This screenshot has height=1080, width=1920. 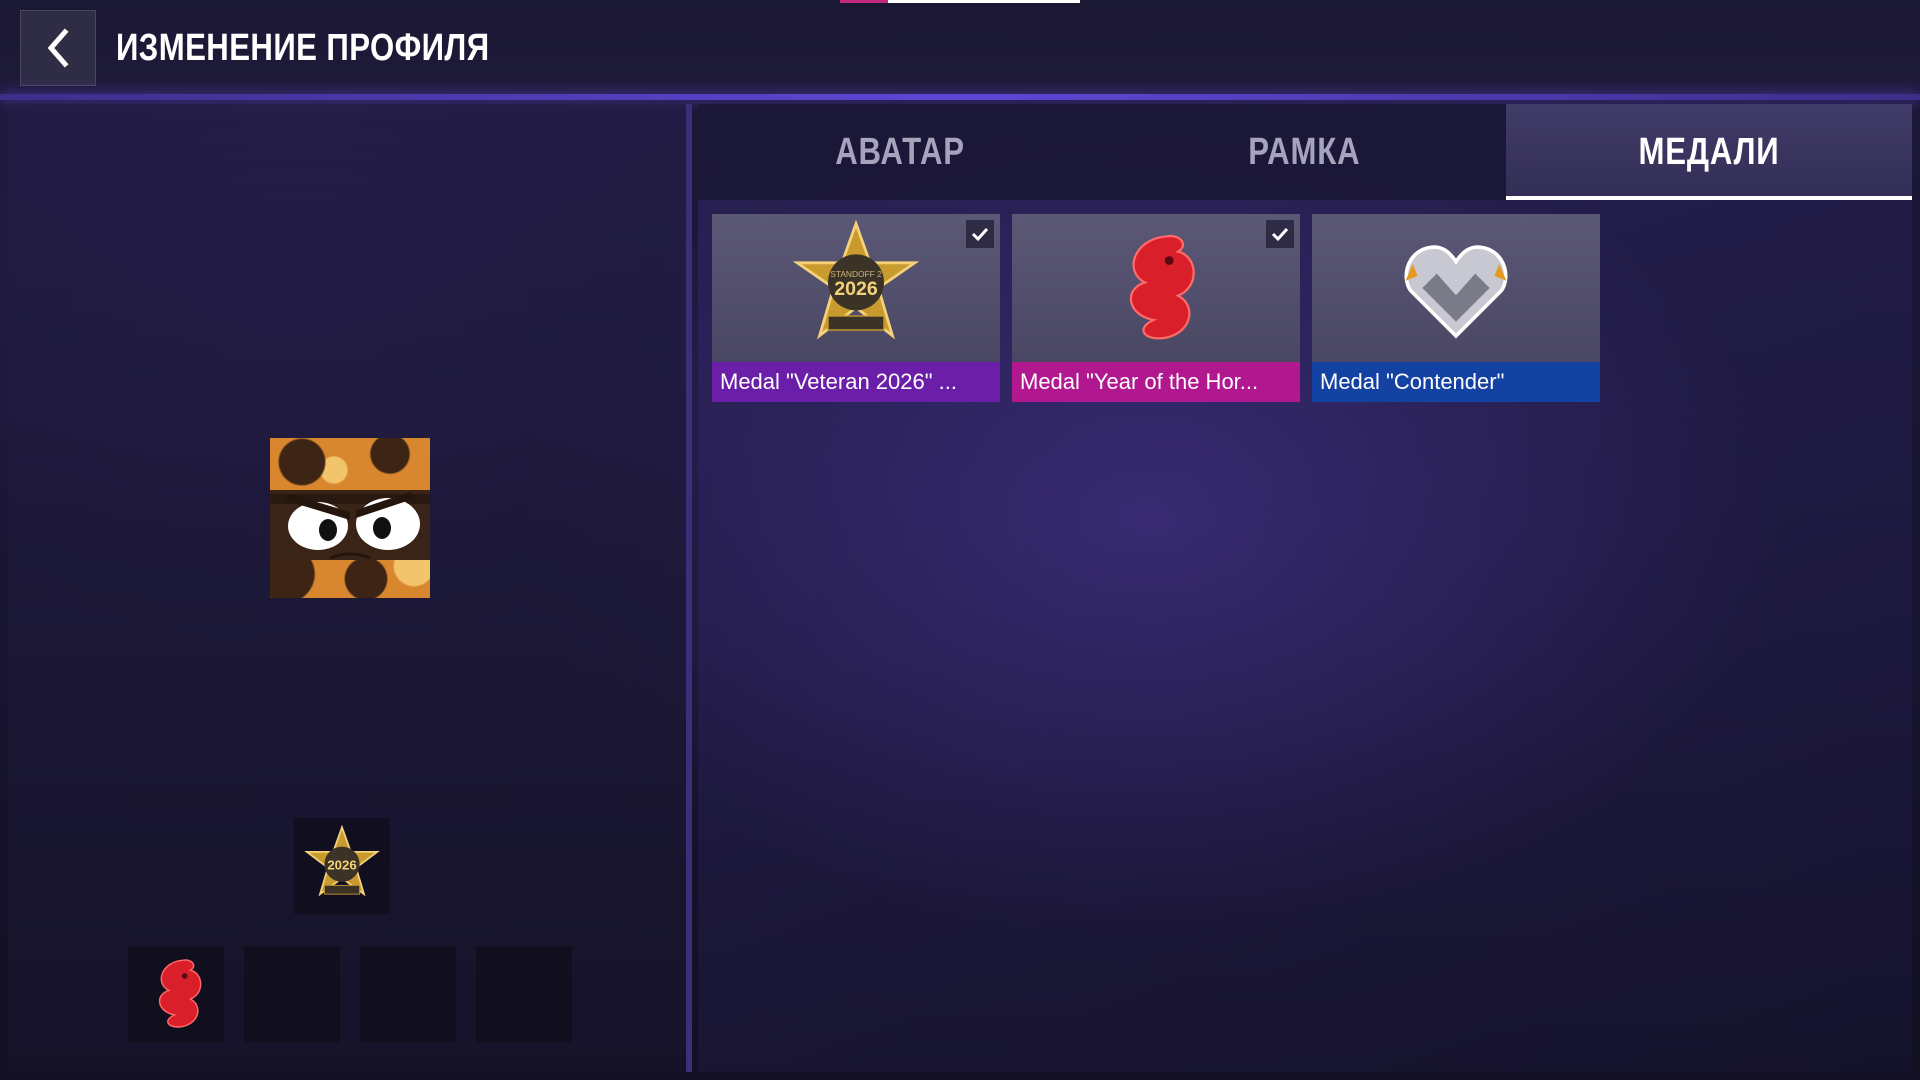 What do you see at coordinates (350, 525) in the screenshot?
I see `camo-ninja-avatar-icon` at bounding box center [350, 525].